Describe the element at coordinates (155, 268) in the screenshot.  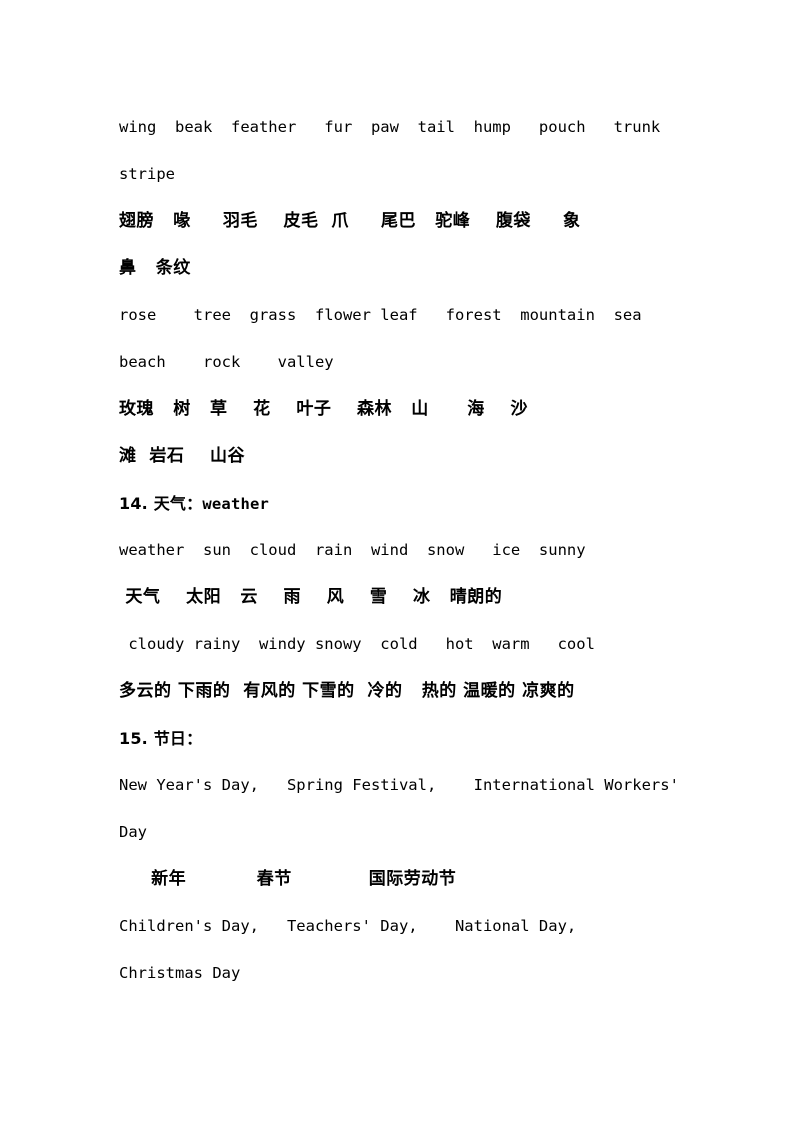
I see `vocab-line-chinese: 鼻 条纹` at that location.